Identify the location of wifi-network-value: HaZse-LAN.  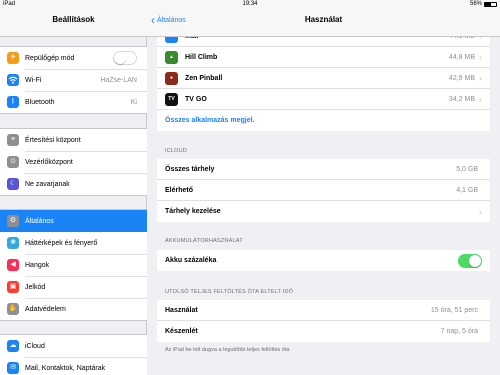
(118, 80).